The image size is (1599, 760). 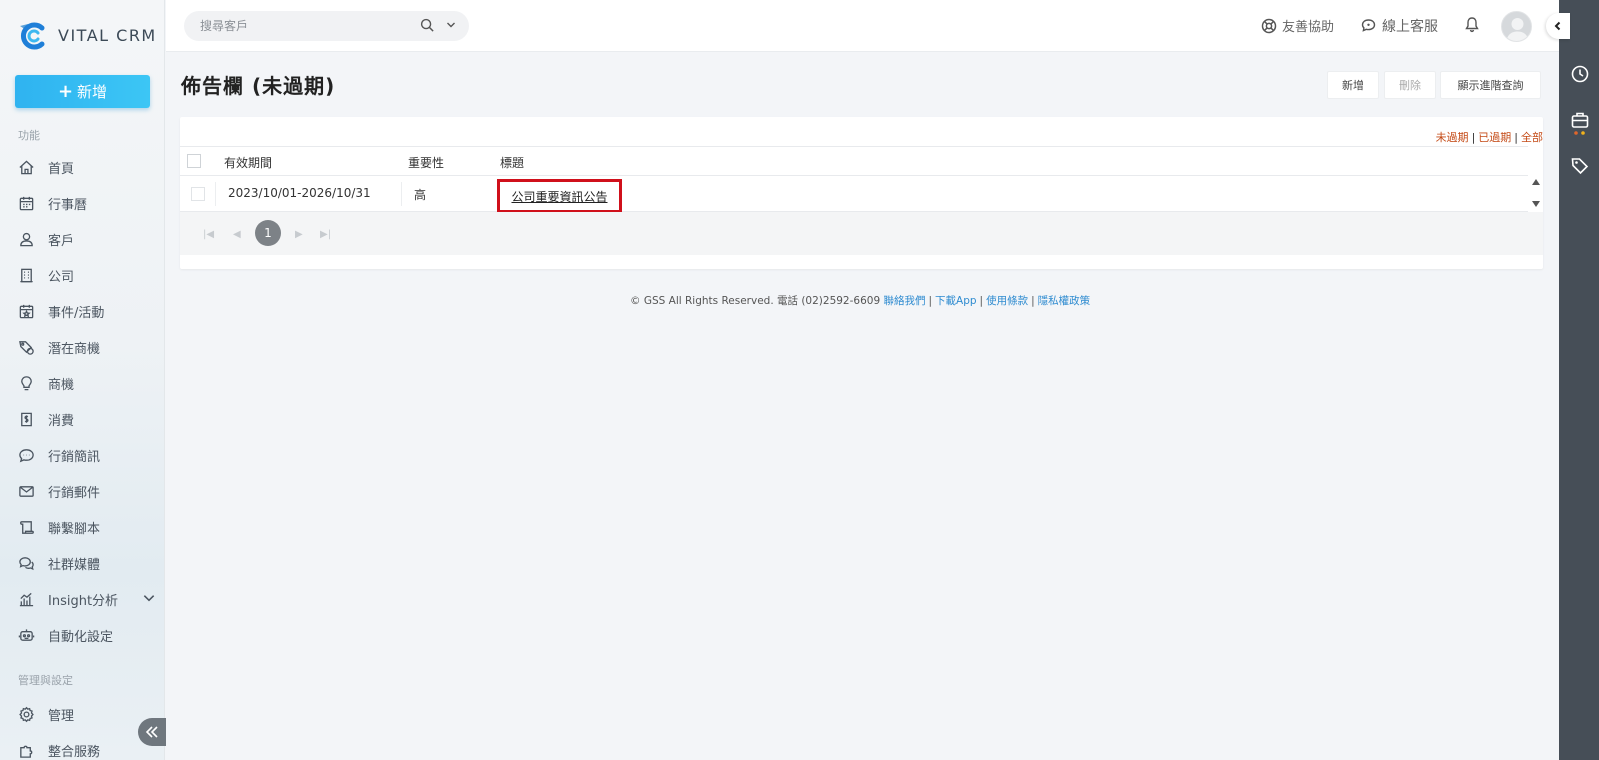 What do you see at coordinates (1399, 26) in the screenshot?
I see `support-link: 線上客服` at bounding box center [1399, 26].